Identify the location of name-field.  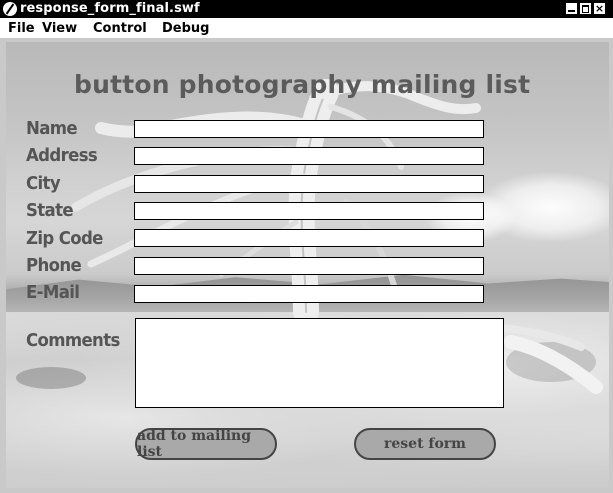
(309, 129).